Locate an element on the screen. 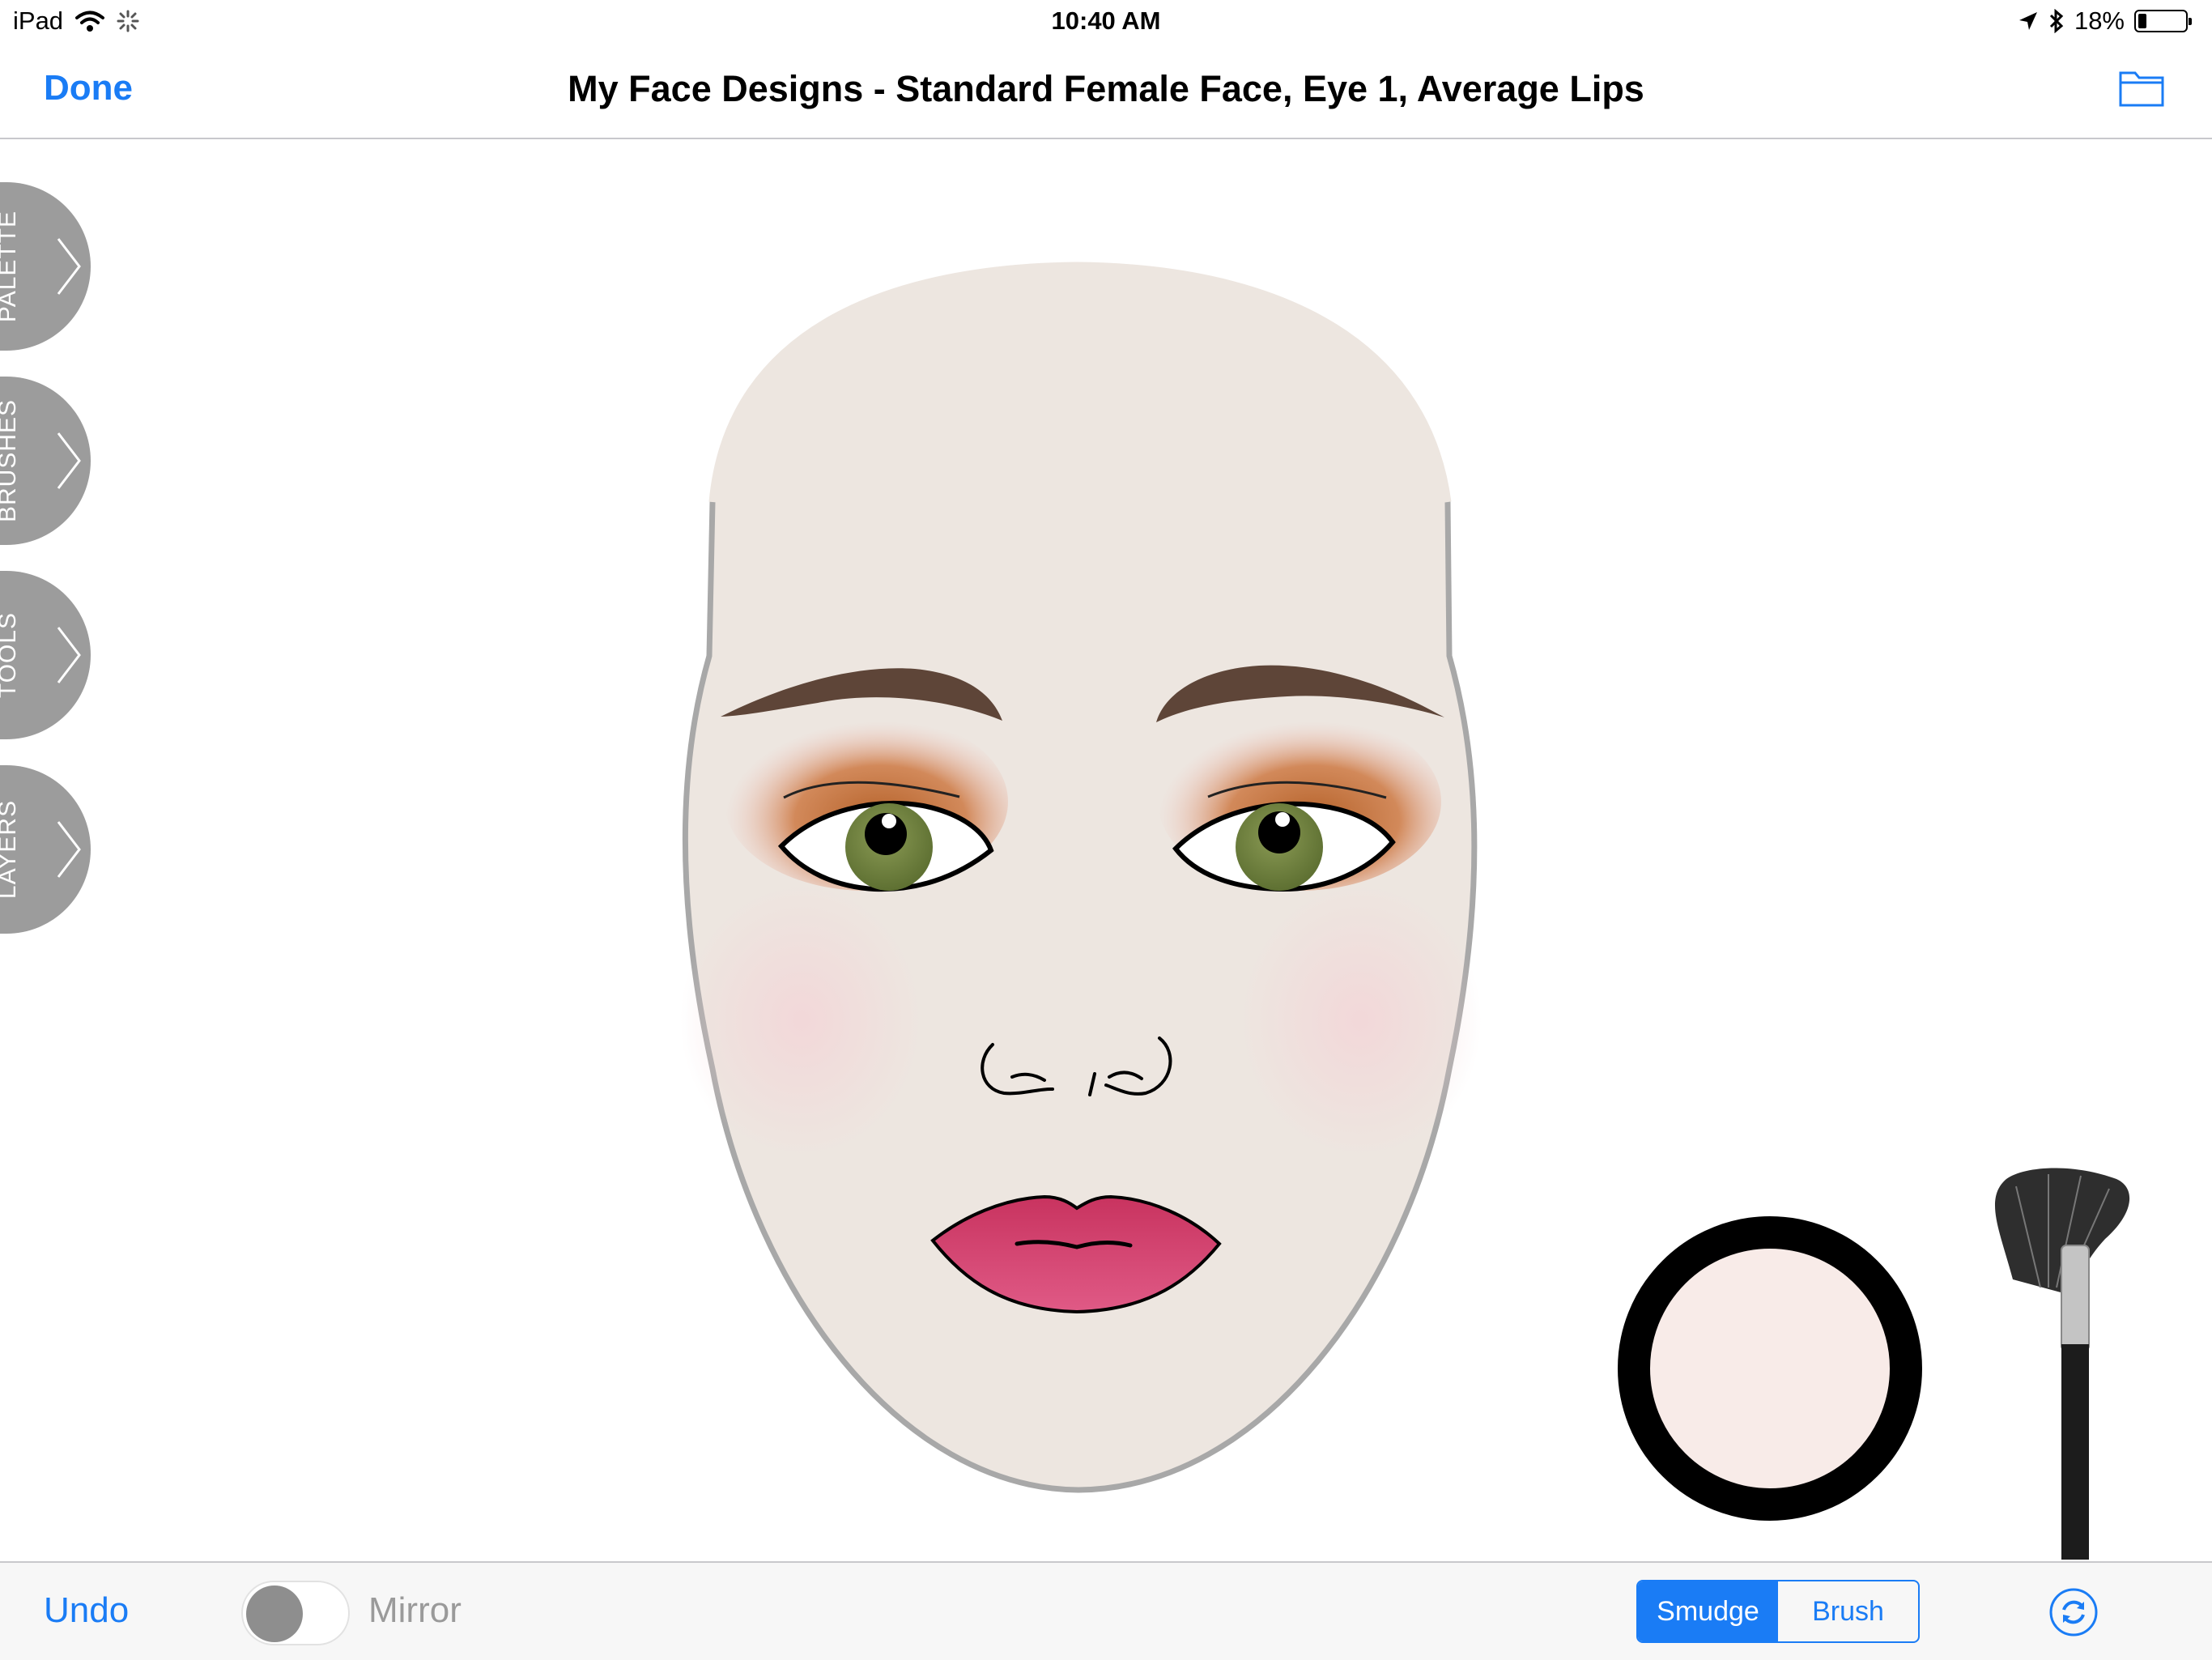 This screenshot has height=1660, width=2212. blush-right is located at coordinates (1361, 1021).